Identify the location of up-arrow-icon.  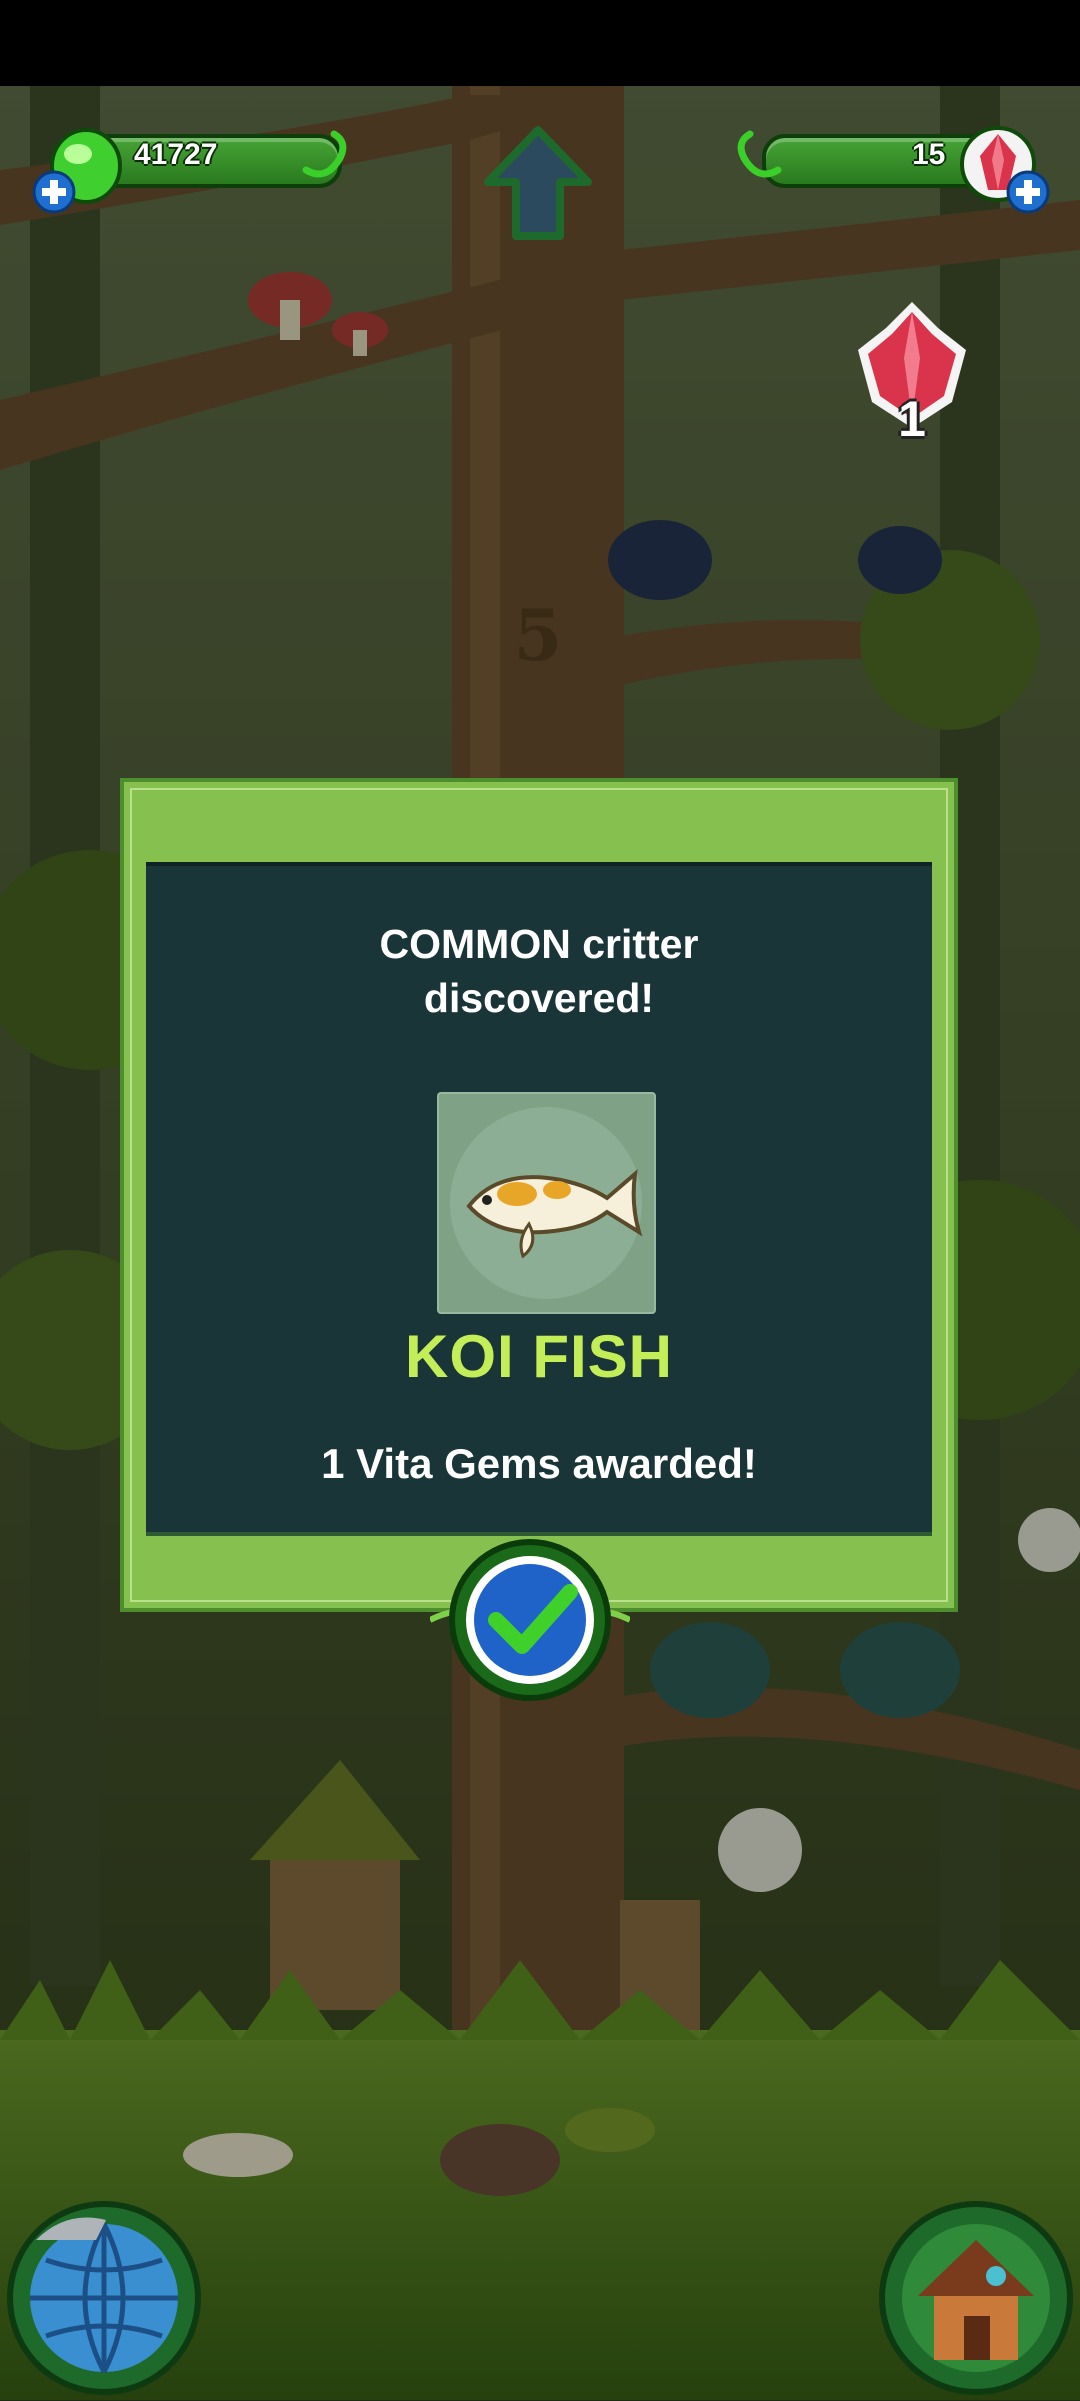
(538, 183).